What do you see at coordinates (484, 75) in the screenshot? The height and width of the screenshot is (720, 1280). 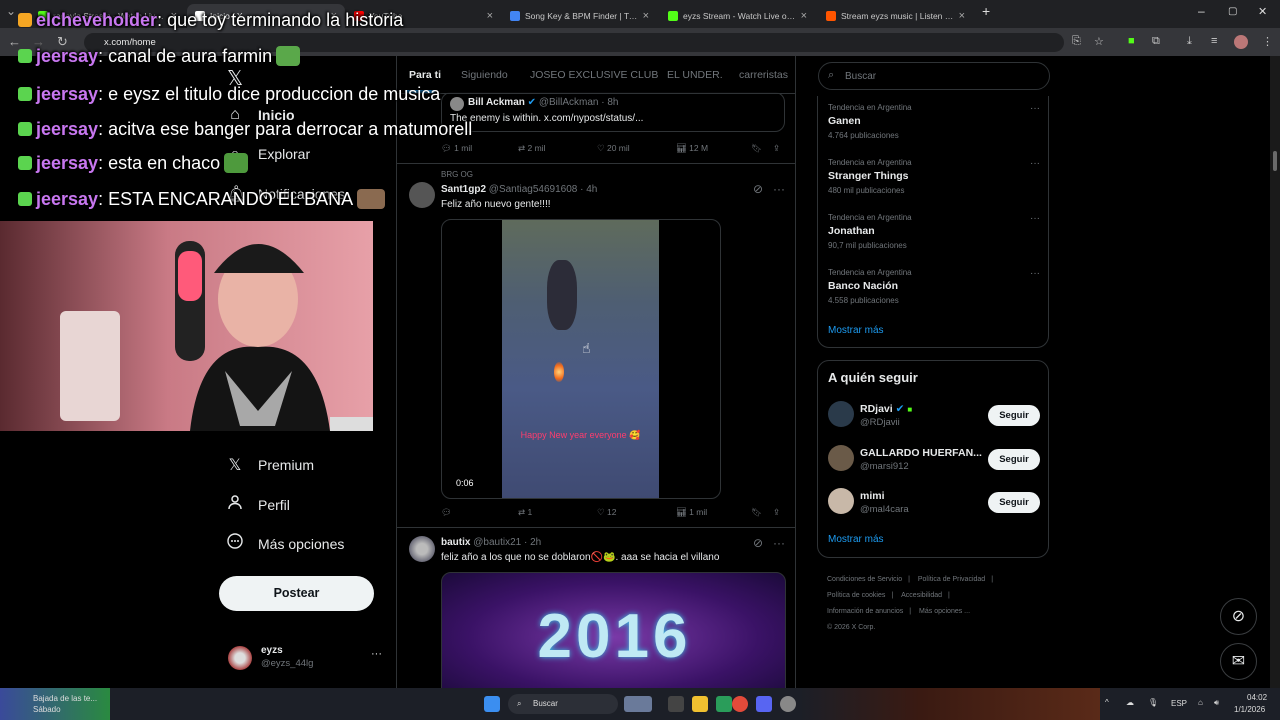 I see `tab-siguiendo: Siguiendo` at bounding box center [484, 75].